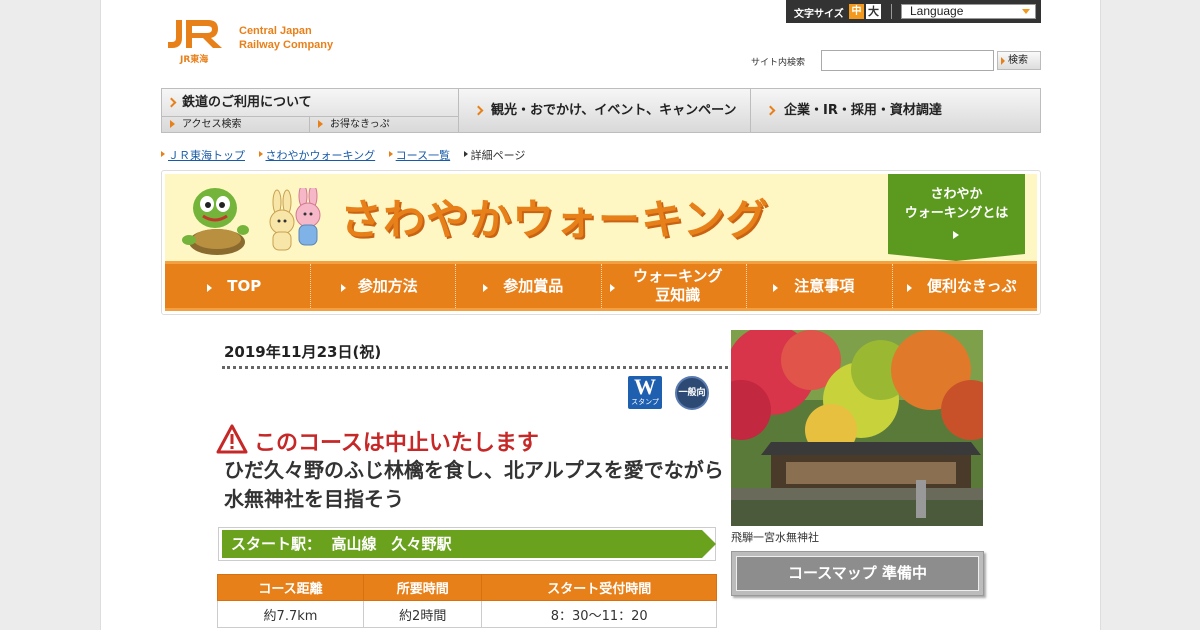 This screenshot has width=1200, height=630. Describe the element at coordinates (286, 45) in the screenshot. I see `logo-line-2: Railway Company` at that location.